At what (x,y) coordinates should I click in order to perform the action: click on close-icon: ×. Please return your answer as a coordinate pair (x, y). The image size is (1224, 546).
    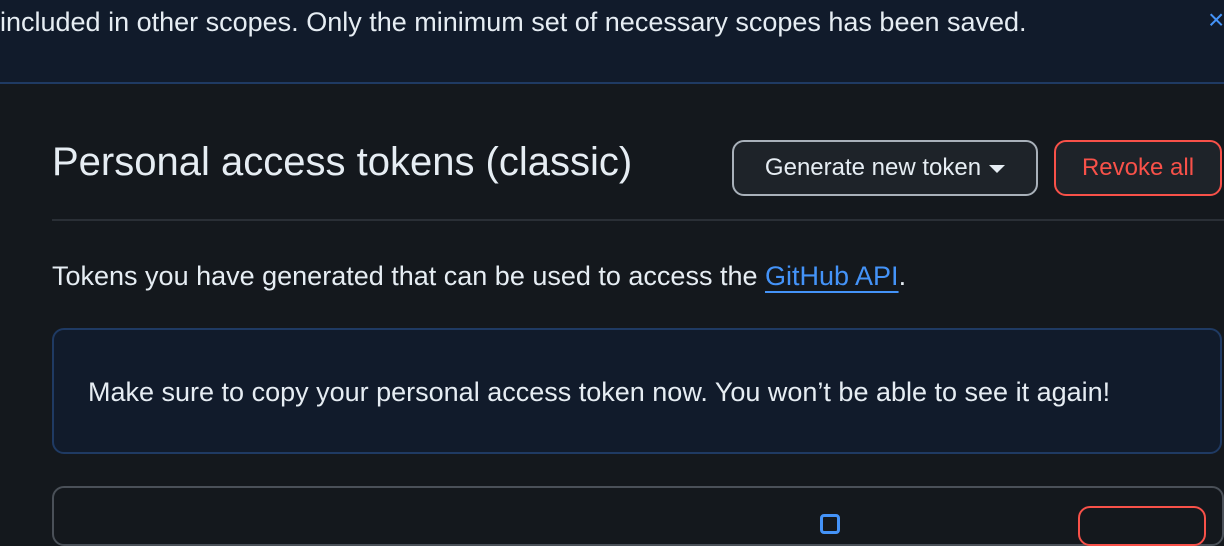
    Looking at the image, I should click on (1216, 21).